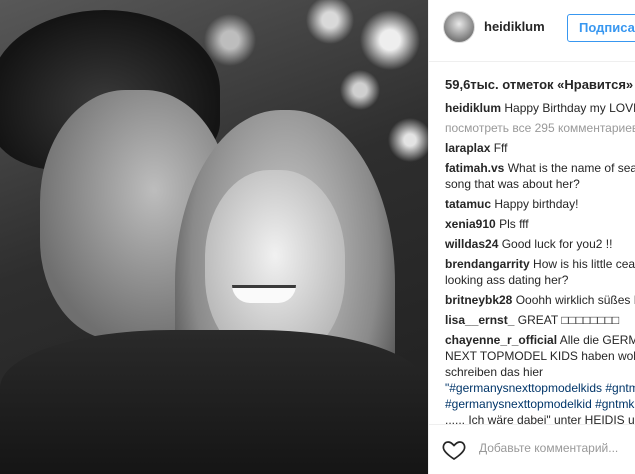 The image size is (635, 474). I want to click on username-link: heidiklum, so click(514, 26).